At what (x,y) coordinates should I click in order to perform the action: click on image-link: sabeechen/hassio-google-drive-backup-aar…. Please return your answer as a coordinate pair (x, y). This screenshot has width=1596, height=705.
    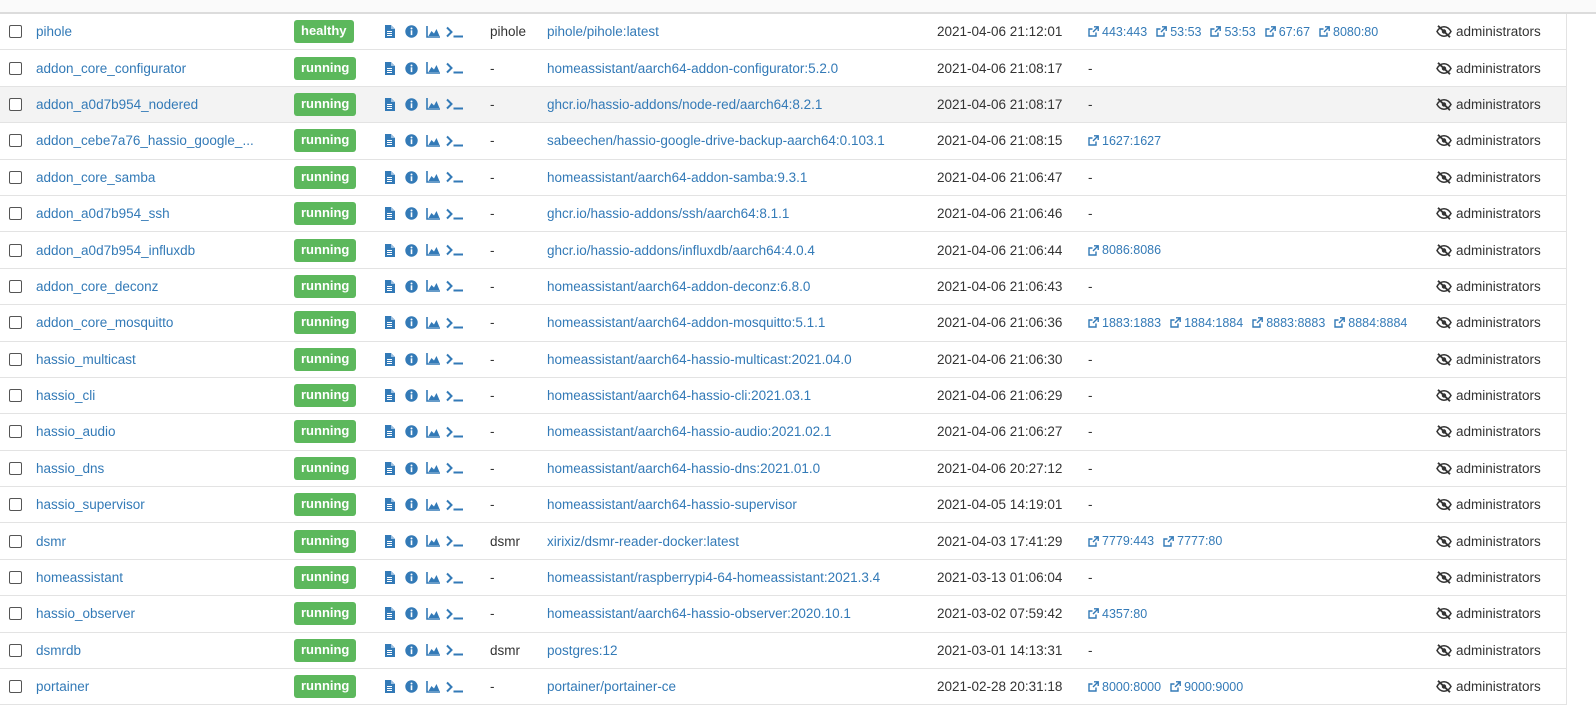
    Looking at the image, I should click on (716, 140).